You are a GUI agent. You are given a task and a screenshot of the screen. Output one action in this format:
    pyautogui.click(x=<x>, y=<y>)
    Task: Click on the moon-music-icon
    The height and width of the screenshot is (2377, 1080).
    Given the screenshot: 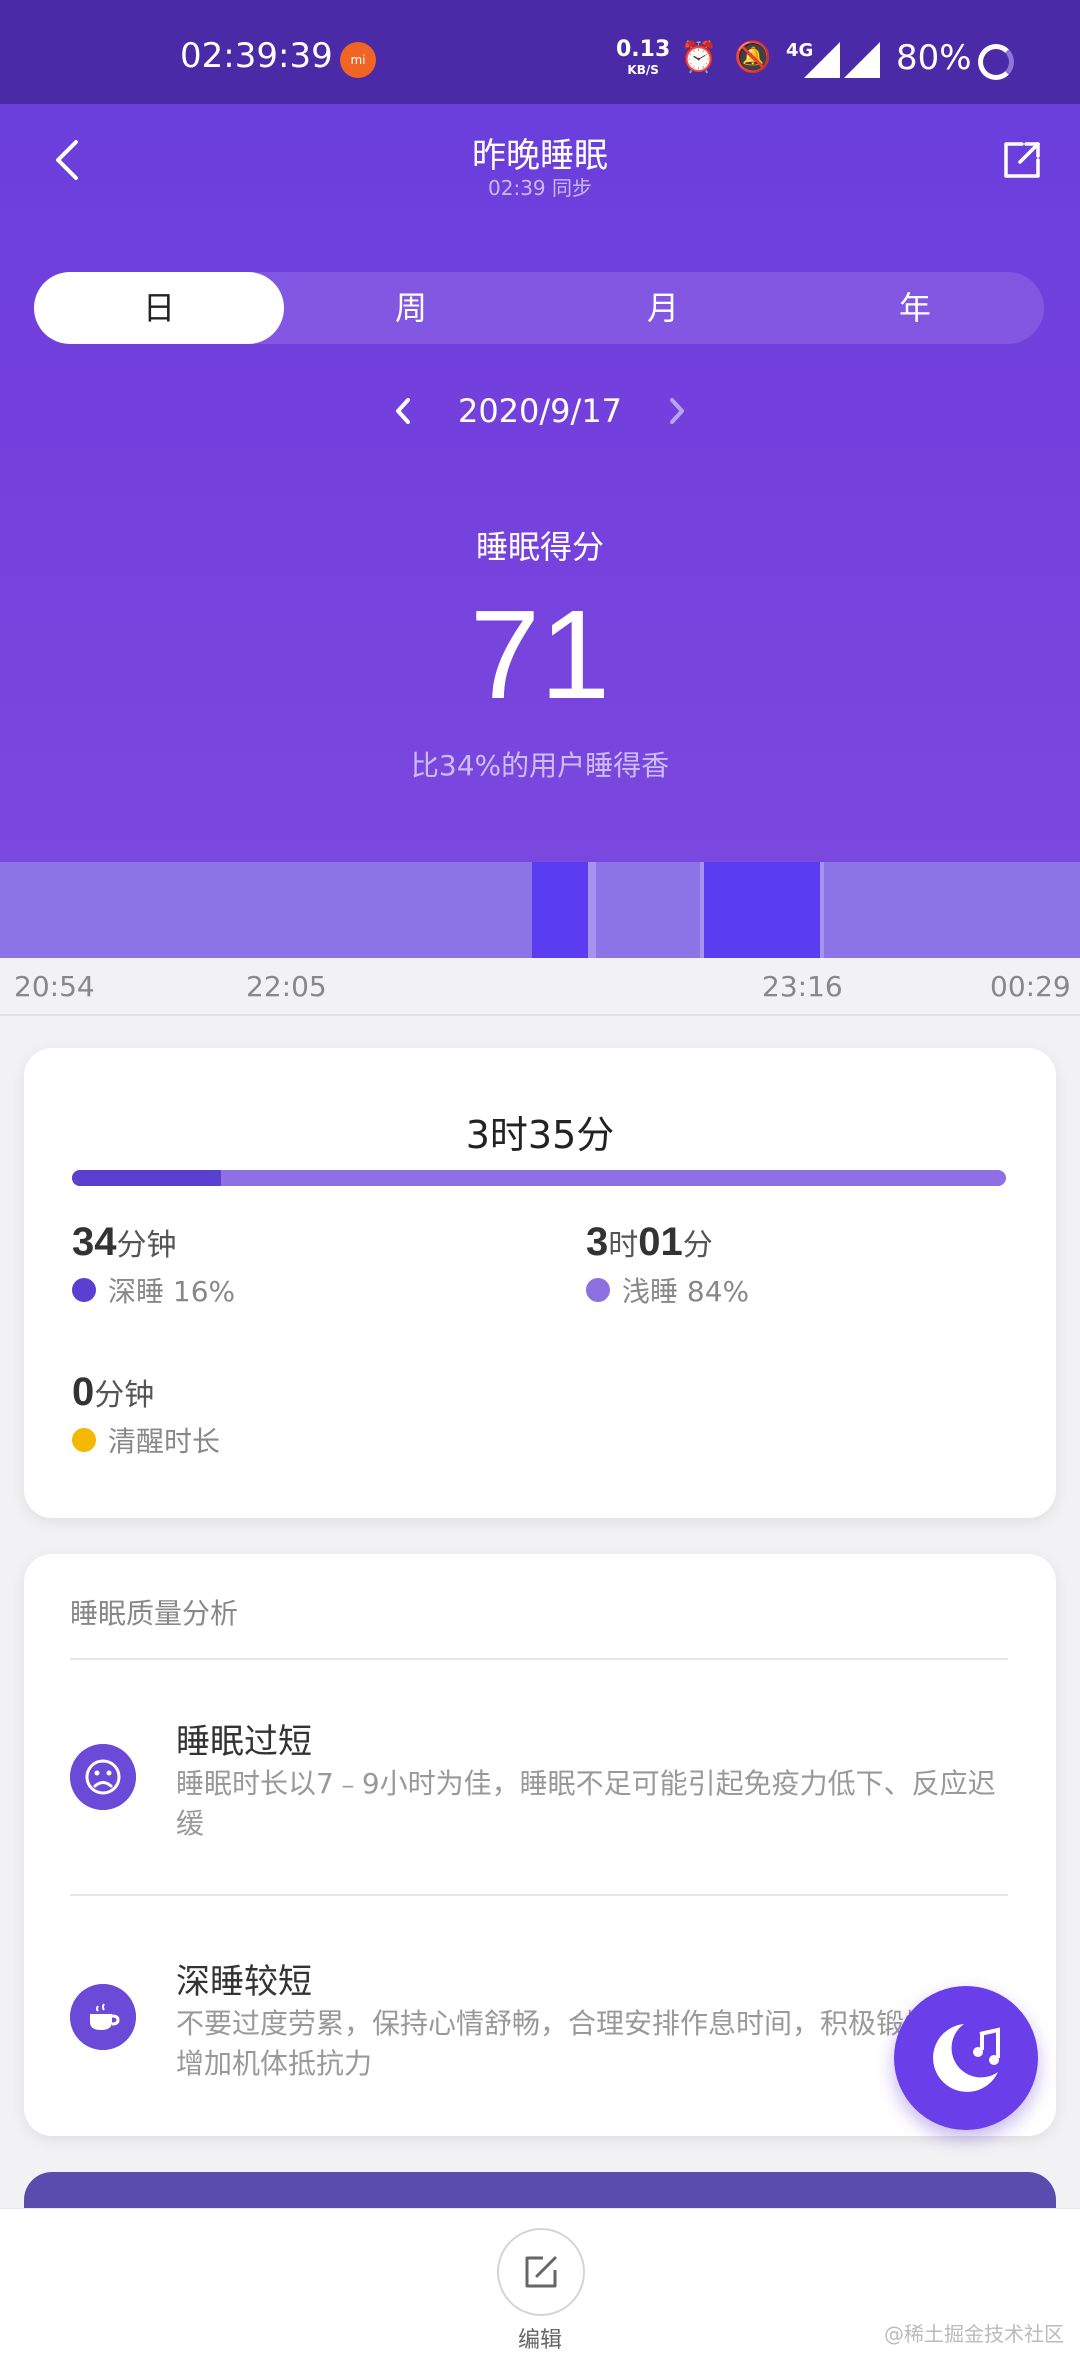 What is the action you would take?
    pyautogui.click(x=966, y=2058)
    